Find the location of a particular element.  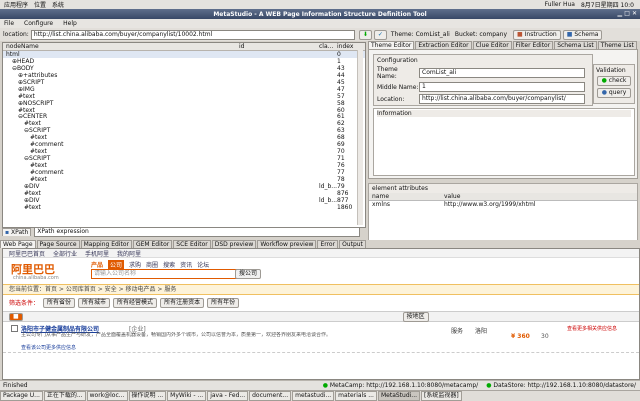

tree-scrollbar is located at coordinates (360, 137).